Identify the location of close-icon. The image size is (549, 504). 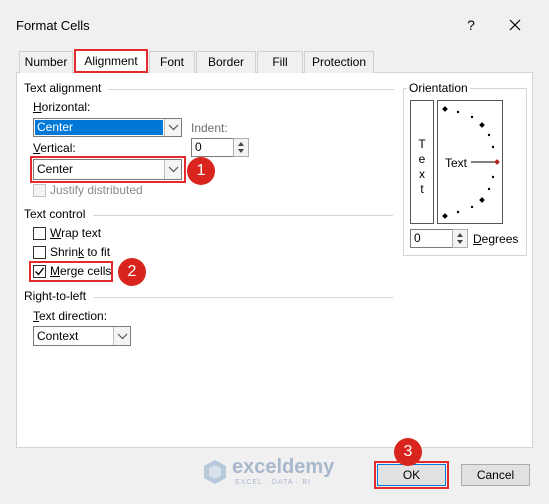
(515, 25).